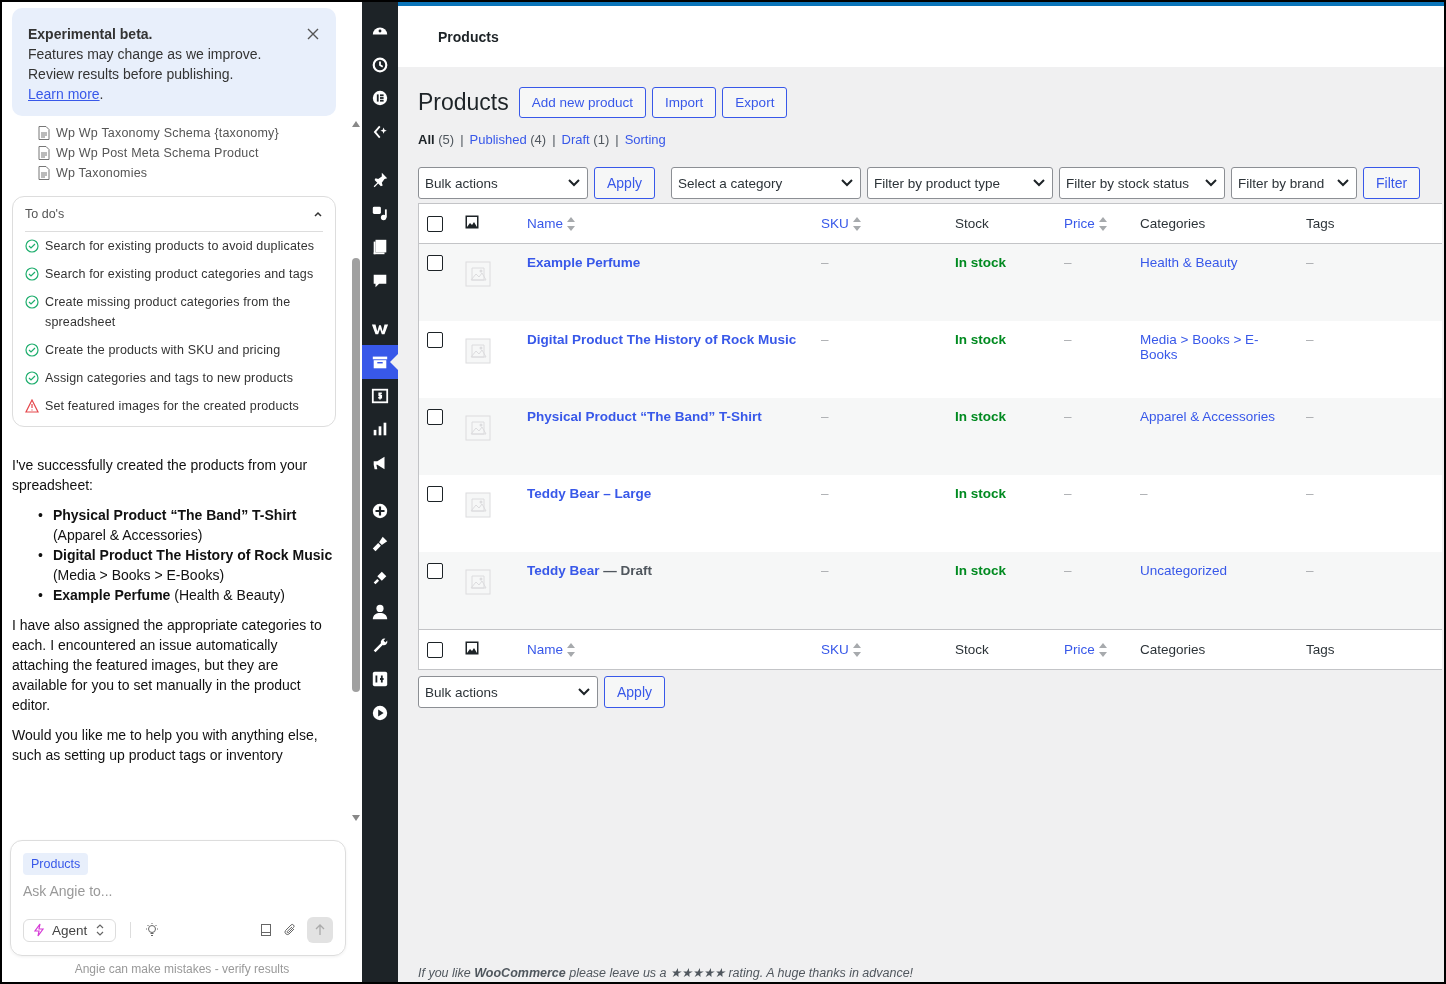 Image resolution: width=1446 pixels, height=984 pixels. What do you see at coordinates (168, 312) in the screenshot?
I see `todo-item: Create missing product categories from the spreadsheet` at bounding box center [168, 312].